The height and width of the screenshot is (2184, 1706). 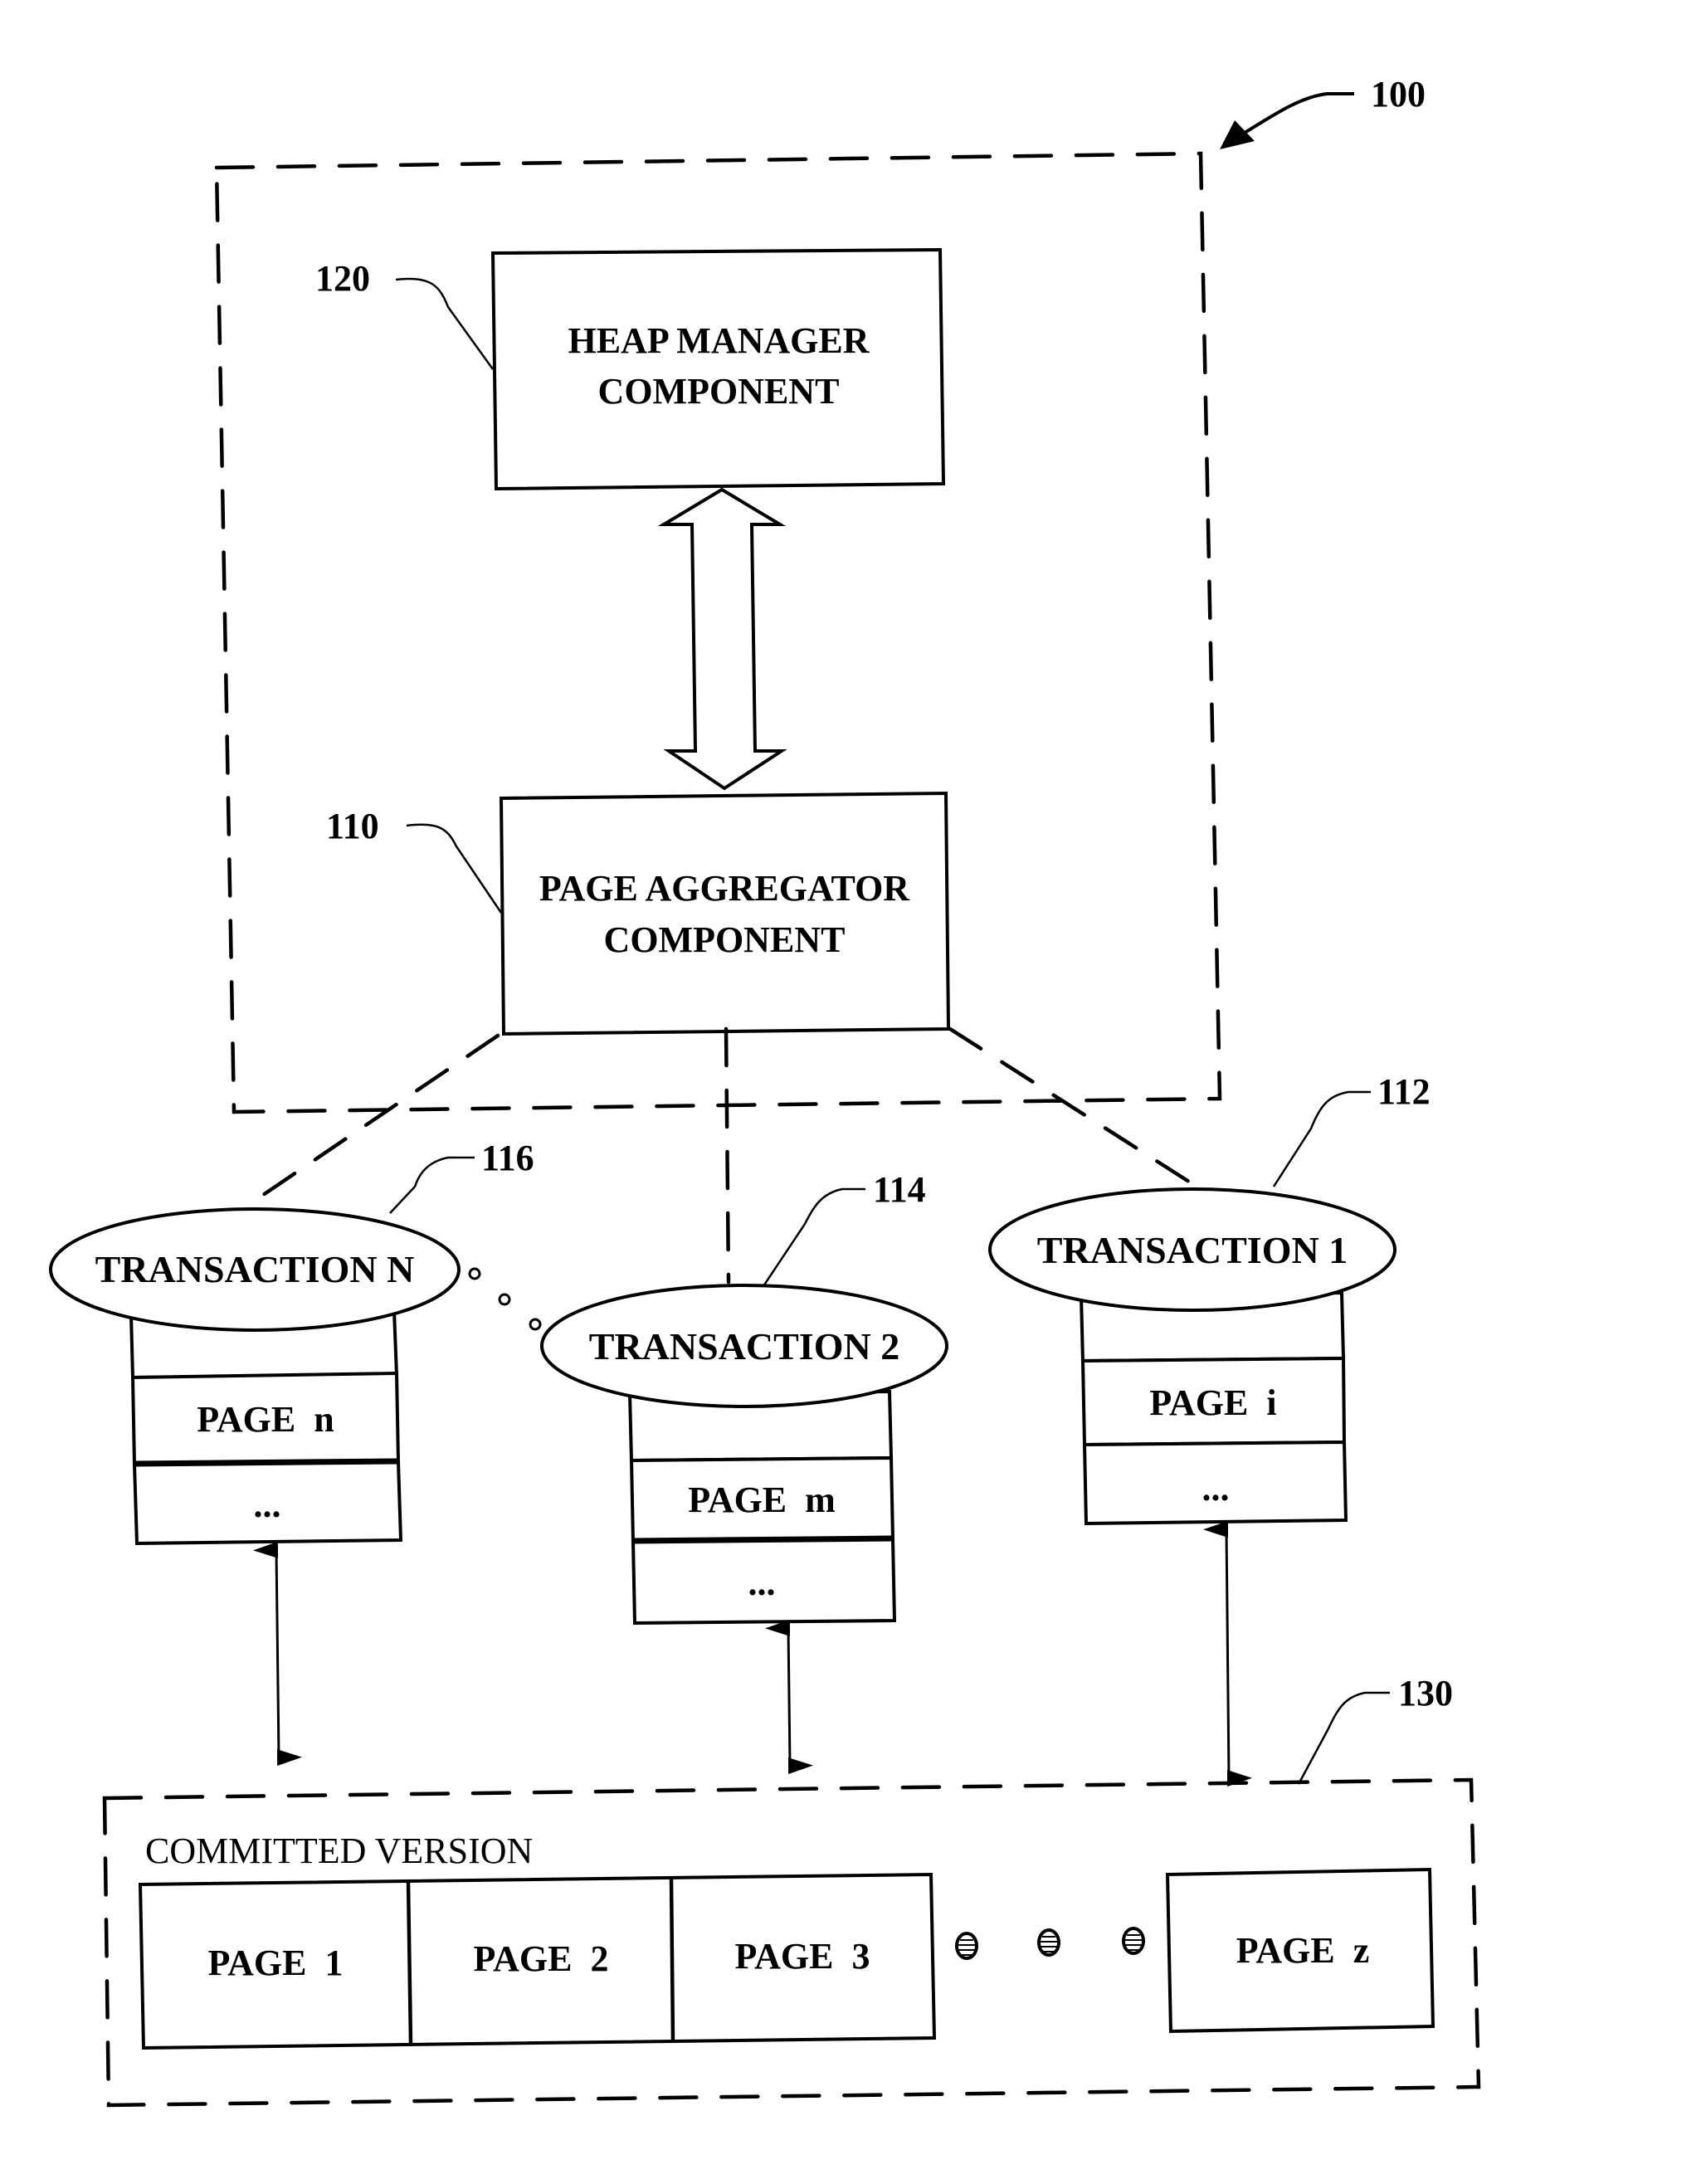 I want to click on ref-label-112: 112, so click(x=1404, y=1091).